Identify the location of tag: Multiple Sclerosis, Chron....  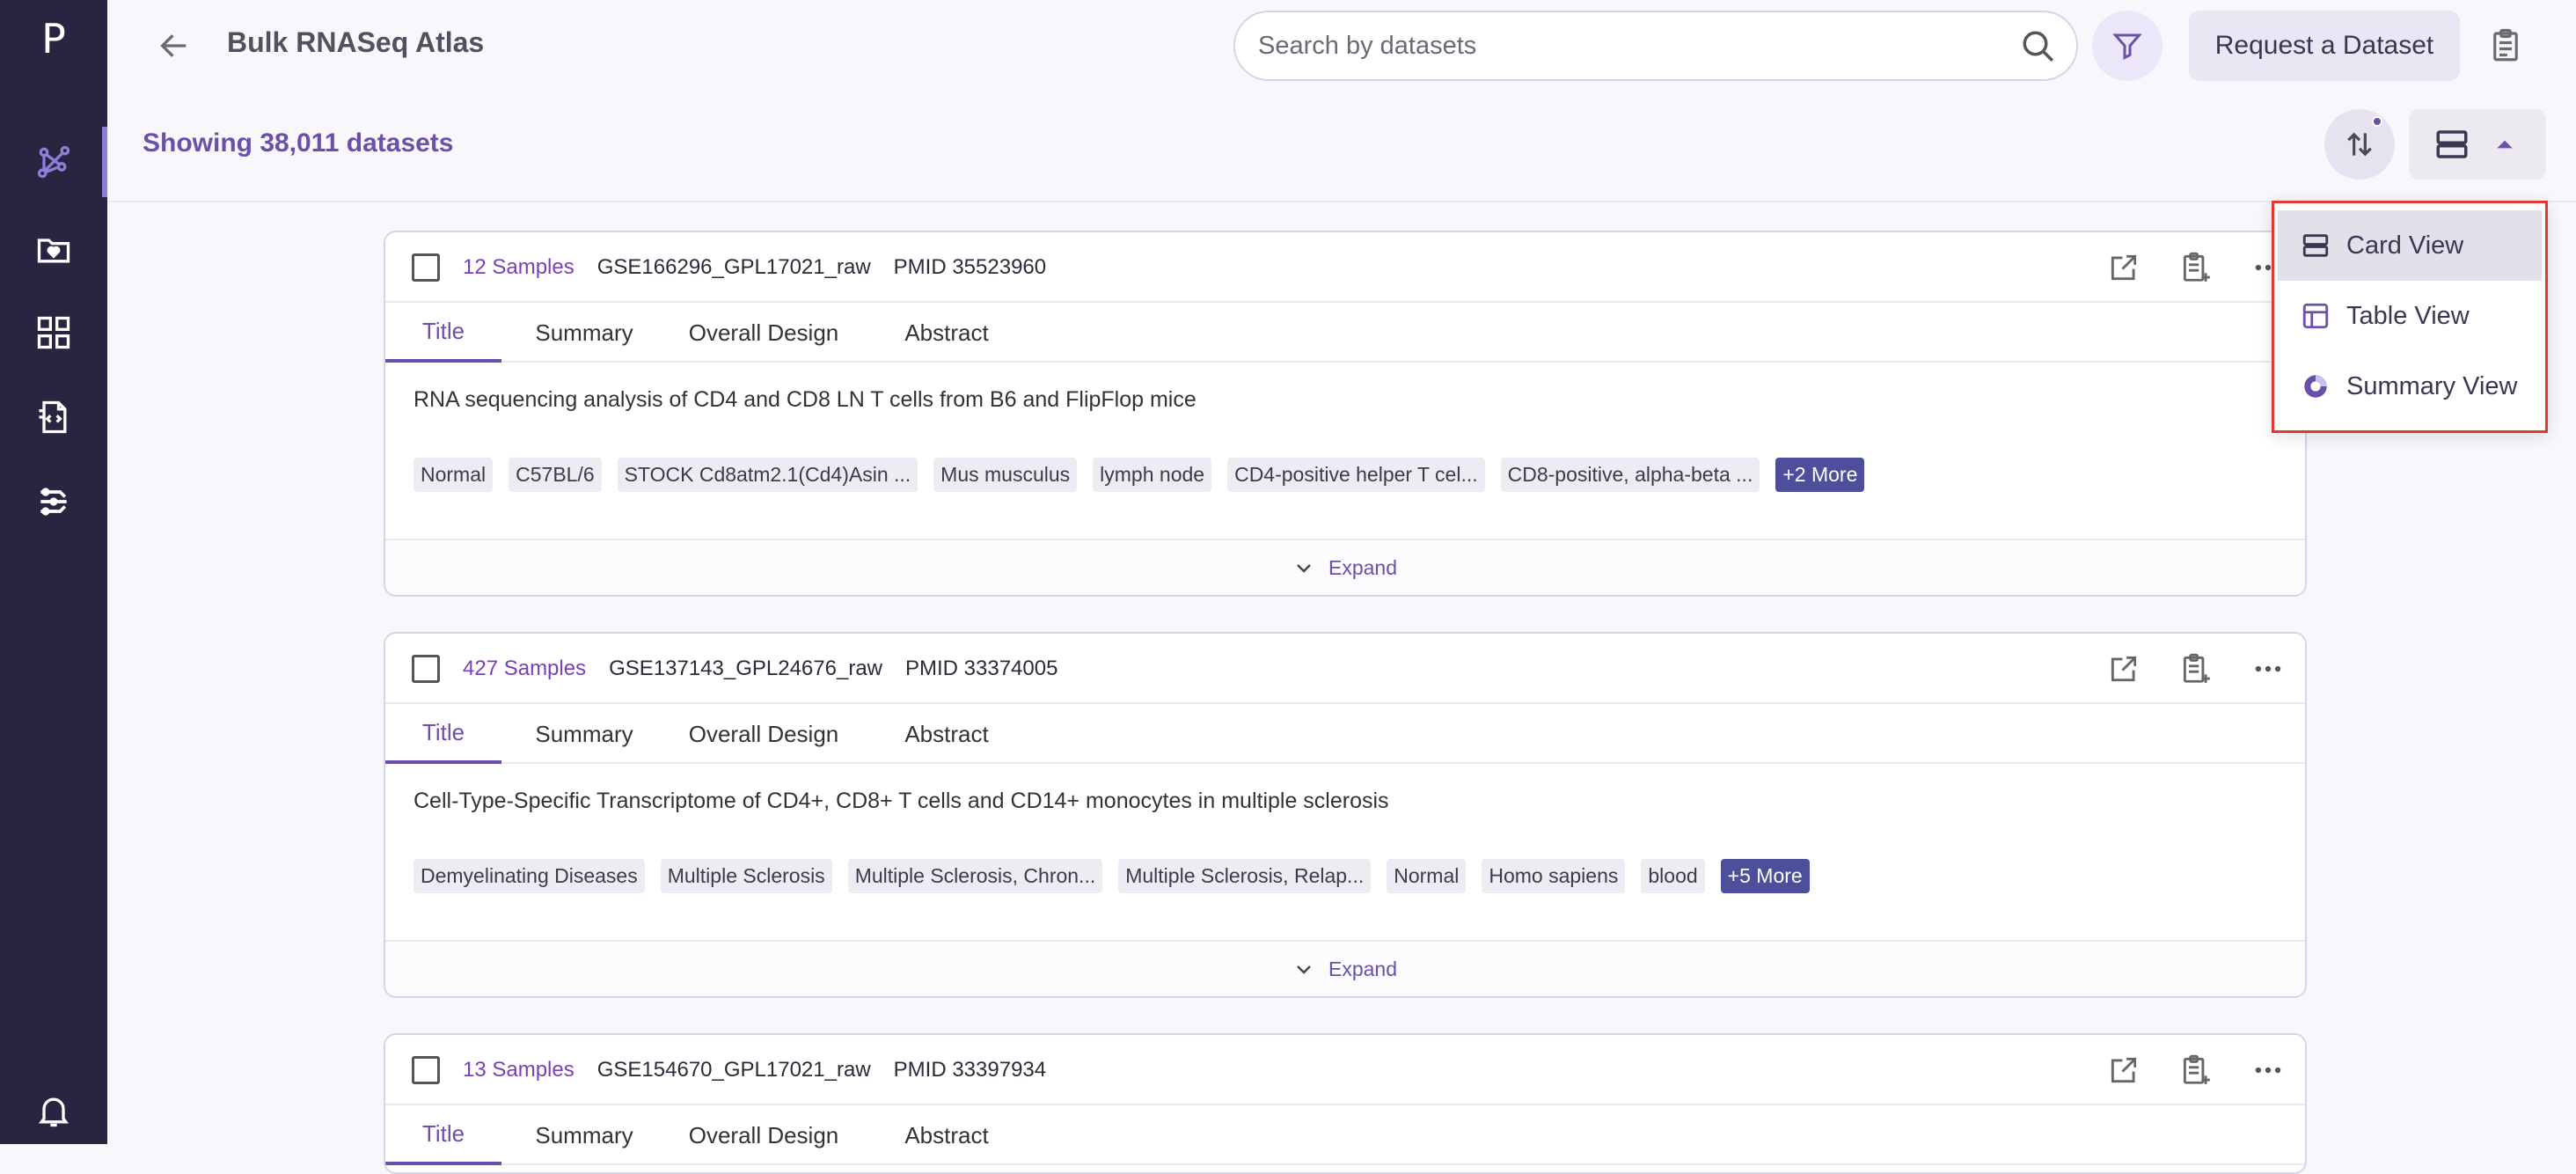
(975, 876).